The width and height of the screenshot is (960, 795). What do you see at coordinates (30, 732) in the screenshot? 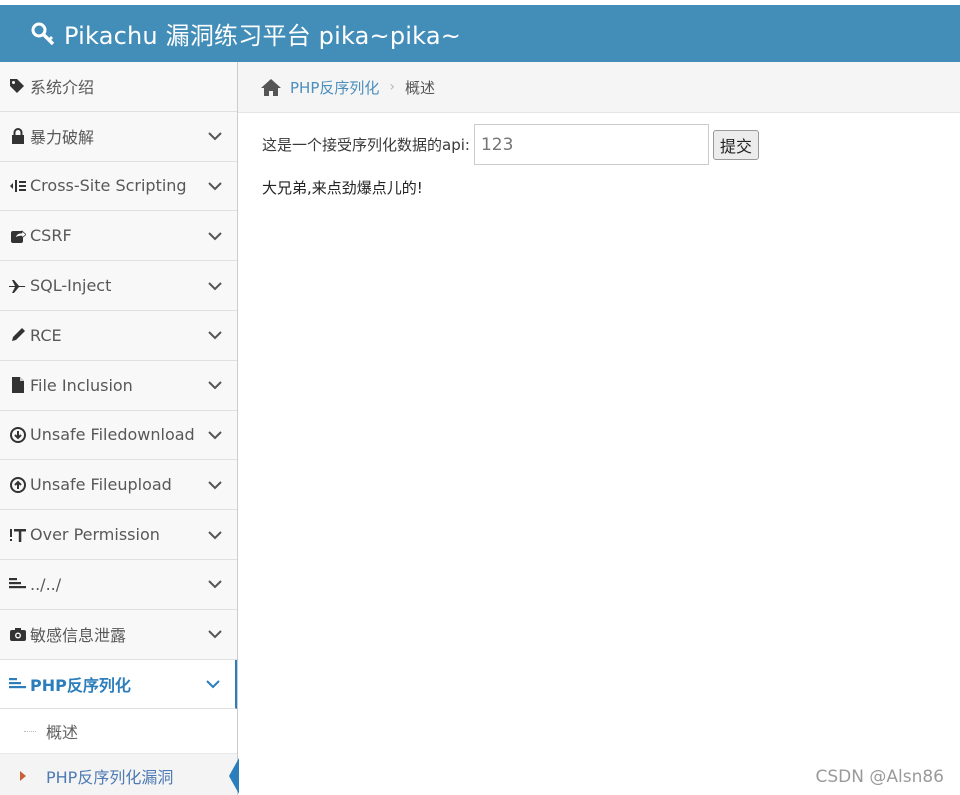
I see `tree-dash` at bounding box center [30, 732].